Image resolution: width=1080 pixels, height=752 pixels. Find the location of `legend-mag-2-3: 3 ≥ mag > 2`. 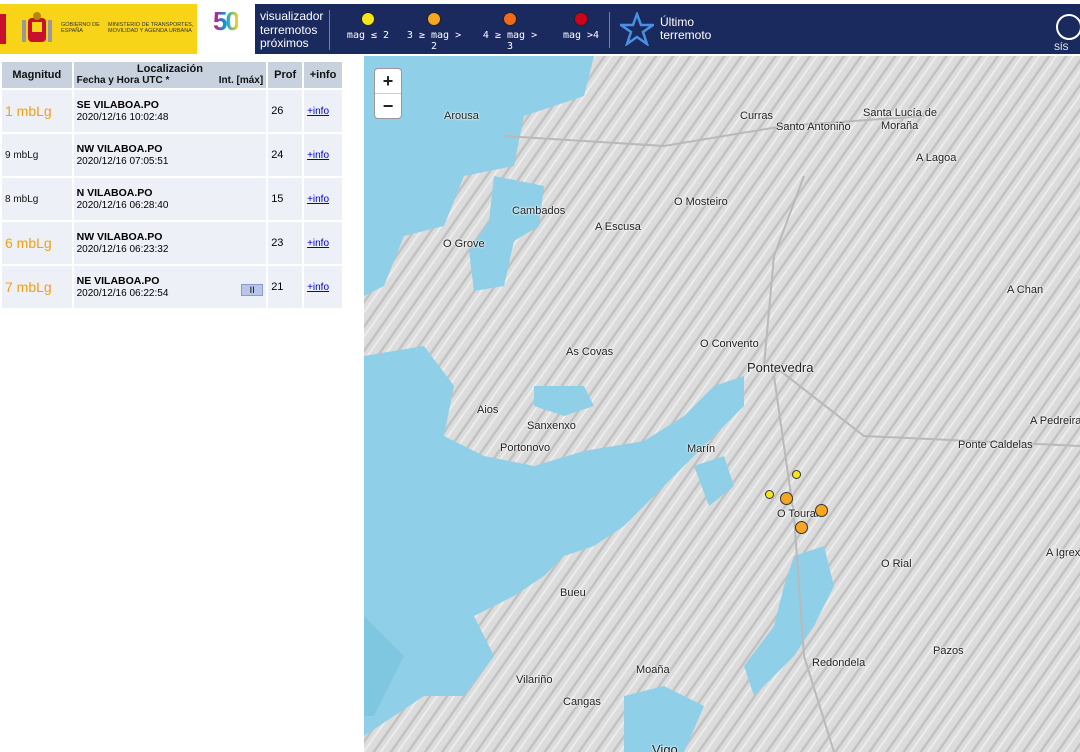

legend-mag-2-3: 3 ≥ mag > 2 is located at coordinates (434, 32).